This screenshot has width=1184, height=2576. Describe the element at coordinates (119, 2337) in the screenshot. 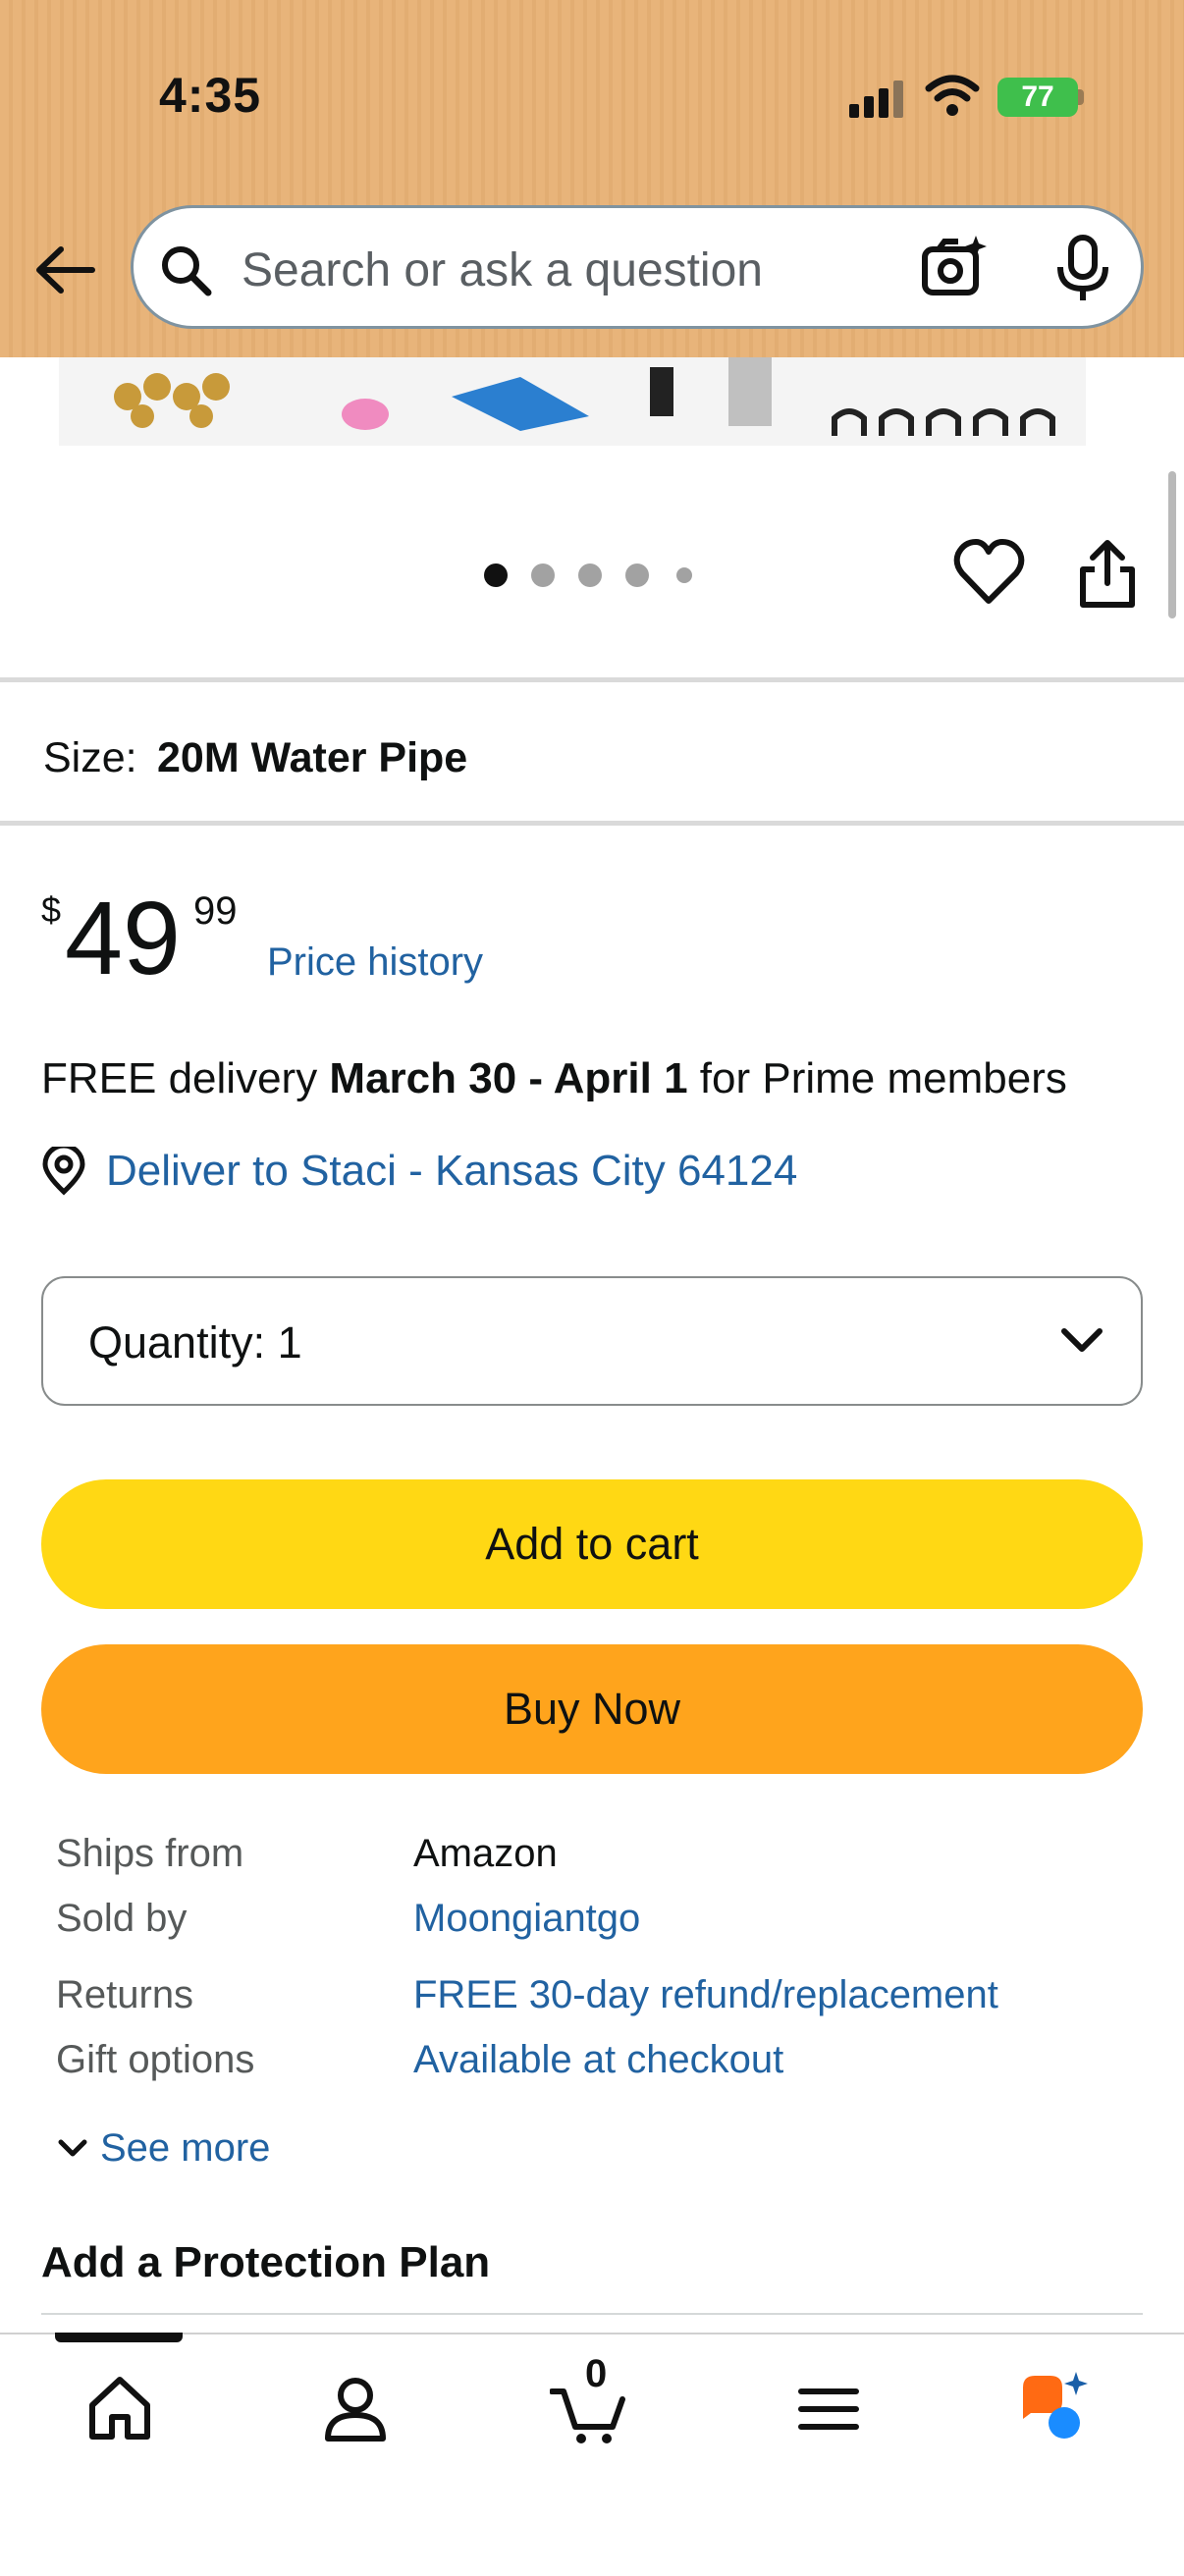

I see `active-tab-indicator` at that location.